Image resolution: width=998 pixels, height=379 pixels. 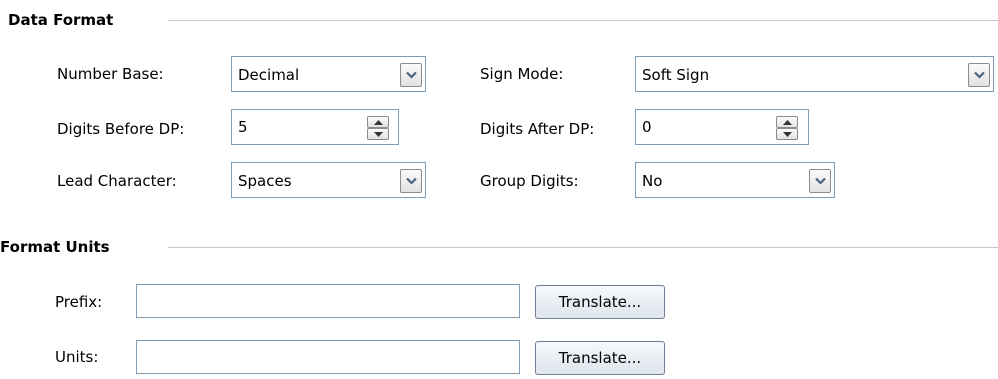 What do you see at coordinates (583, 247) in the screenshot?
I see `format-units-separator` at bounding box center [583, 247].